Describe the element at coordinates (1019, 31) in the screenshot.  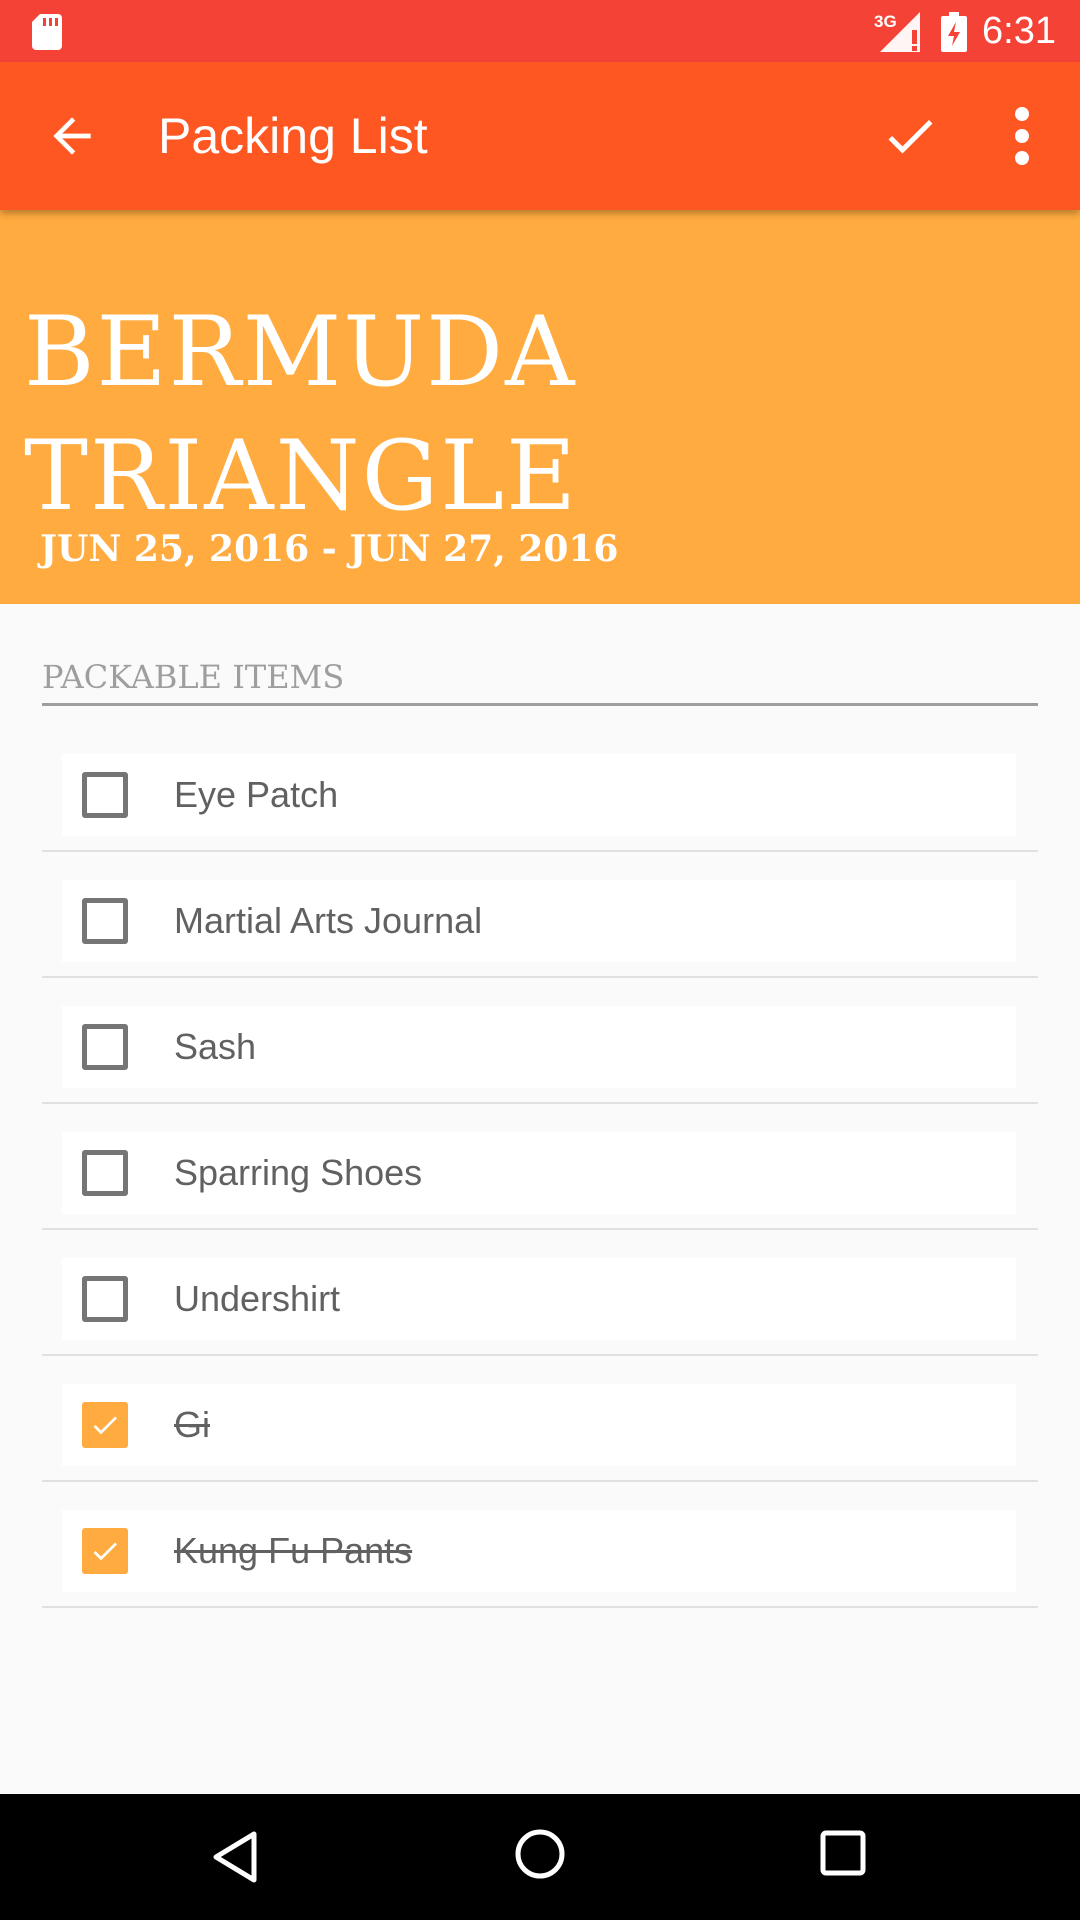
I see `status-time: 6:31` at that location.